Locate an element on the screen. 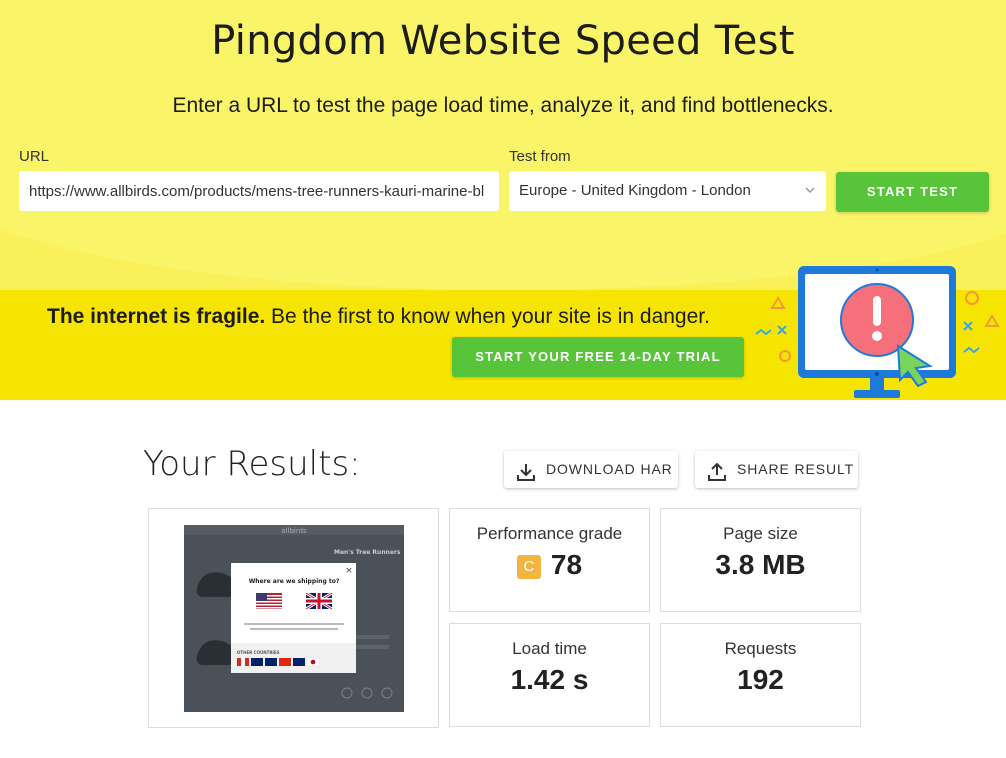  screenshot-other-countries: OTHER COUNTRIES is located at coordinates (258, 652).